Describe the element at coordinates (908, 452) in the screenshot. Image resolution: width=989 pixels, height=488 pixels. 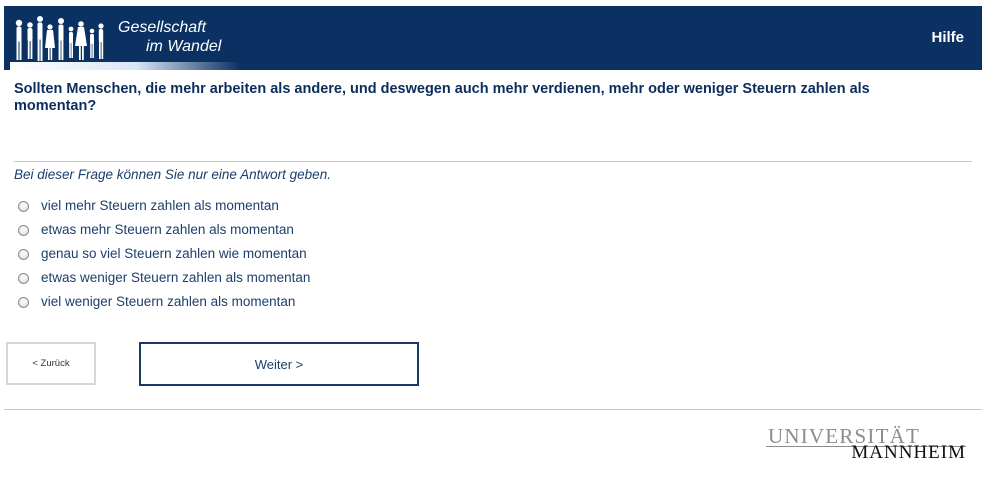
I see `university-logo-line2: MANNHEIM` at that location.